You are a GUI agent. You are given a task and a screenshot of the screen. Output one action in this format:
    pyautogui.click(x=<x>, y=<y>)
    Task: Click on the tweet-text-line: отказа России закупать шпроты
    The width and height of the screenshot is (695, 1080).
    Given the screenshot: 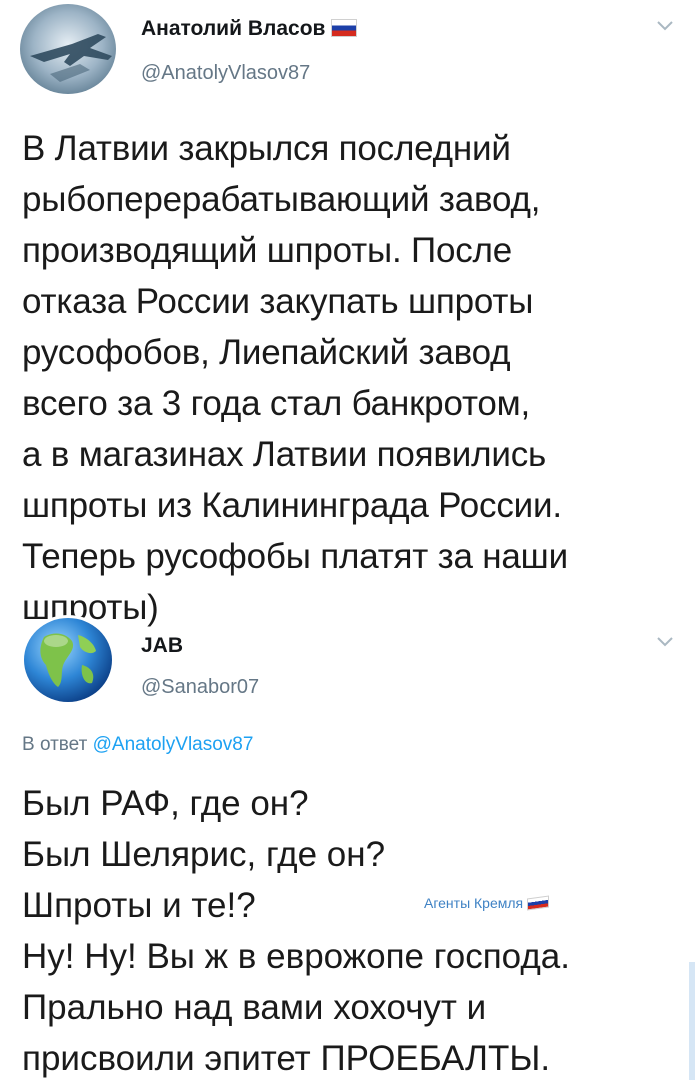 What is the action you would take?
    pyautogui.click(x=278, y=301)
    